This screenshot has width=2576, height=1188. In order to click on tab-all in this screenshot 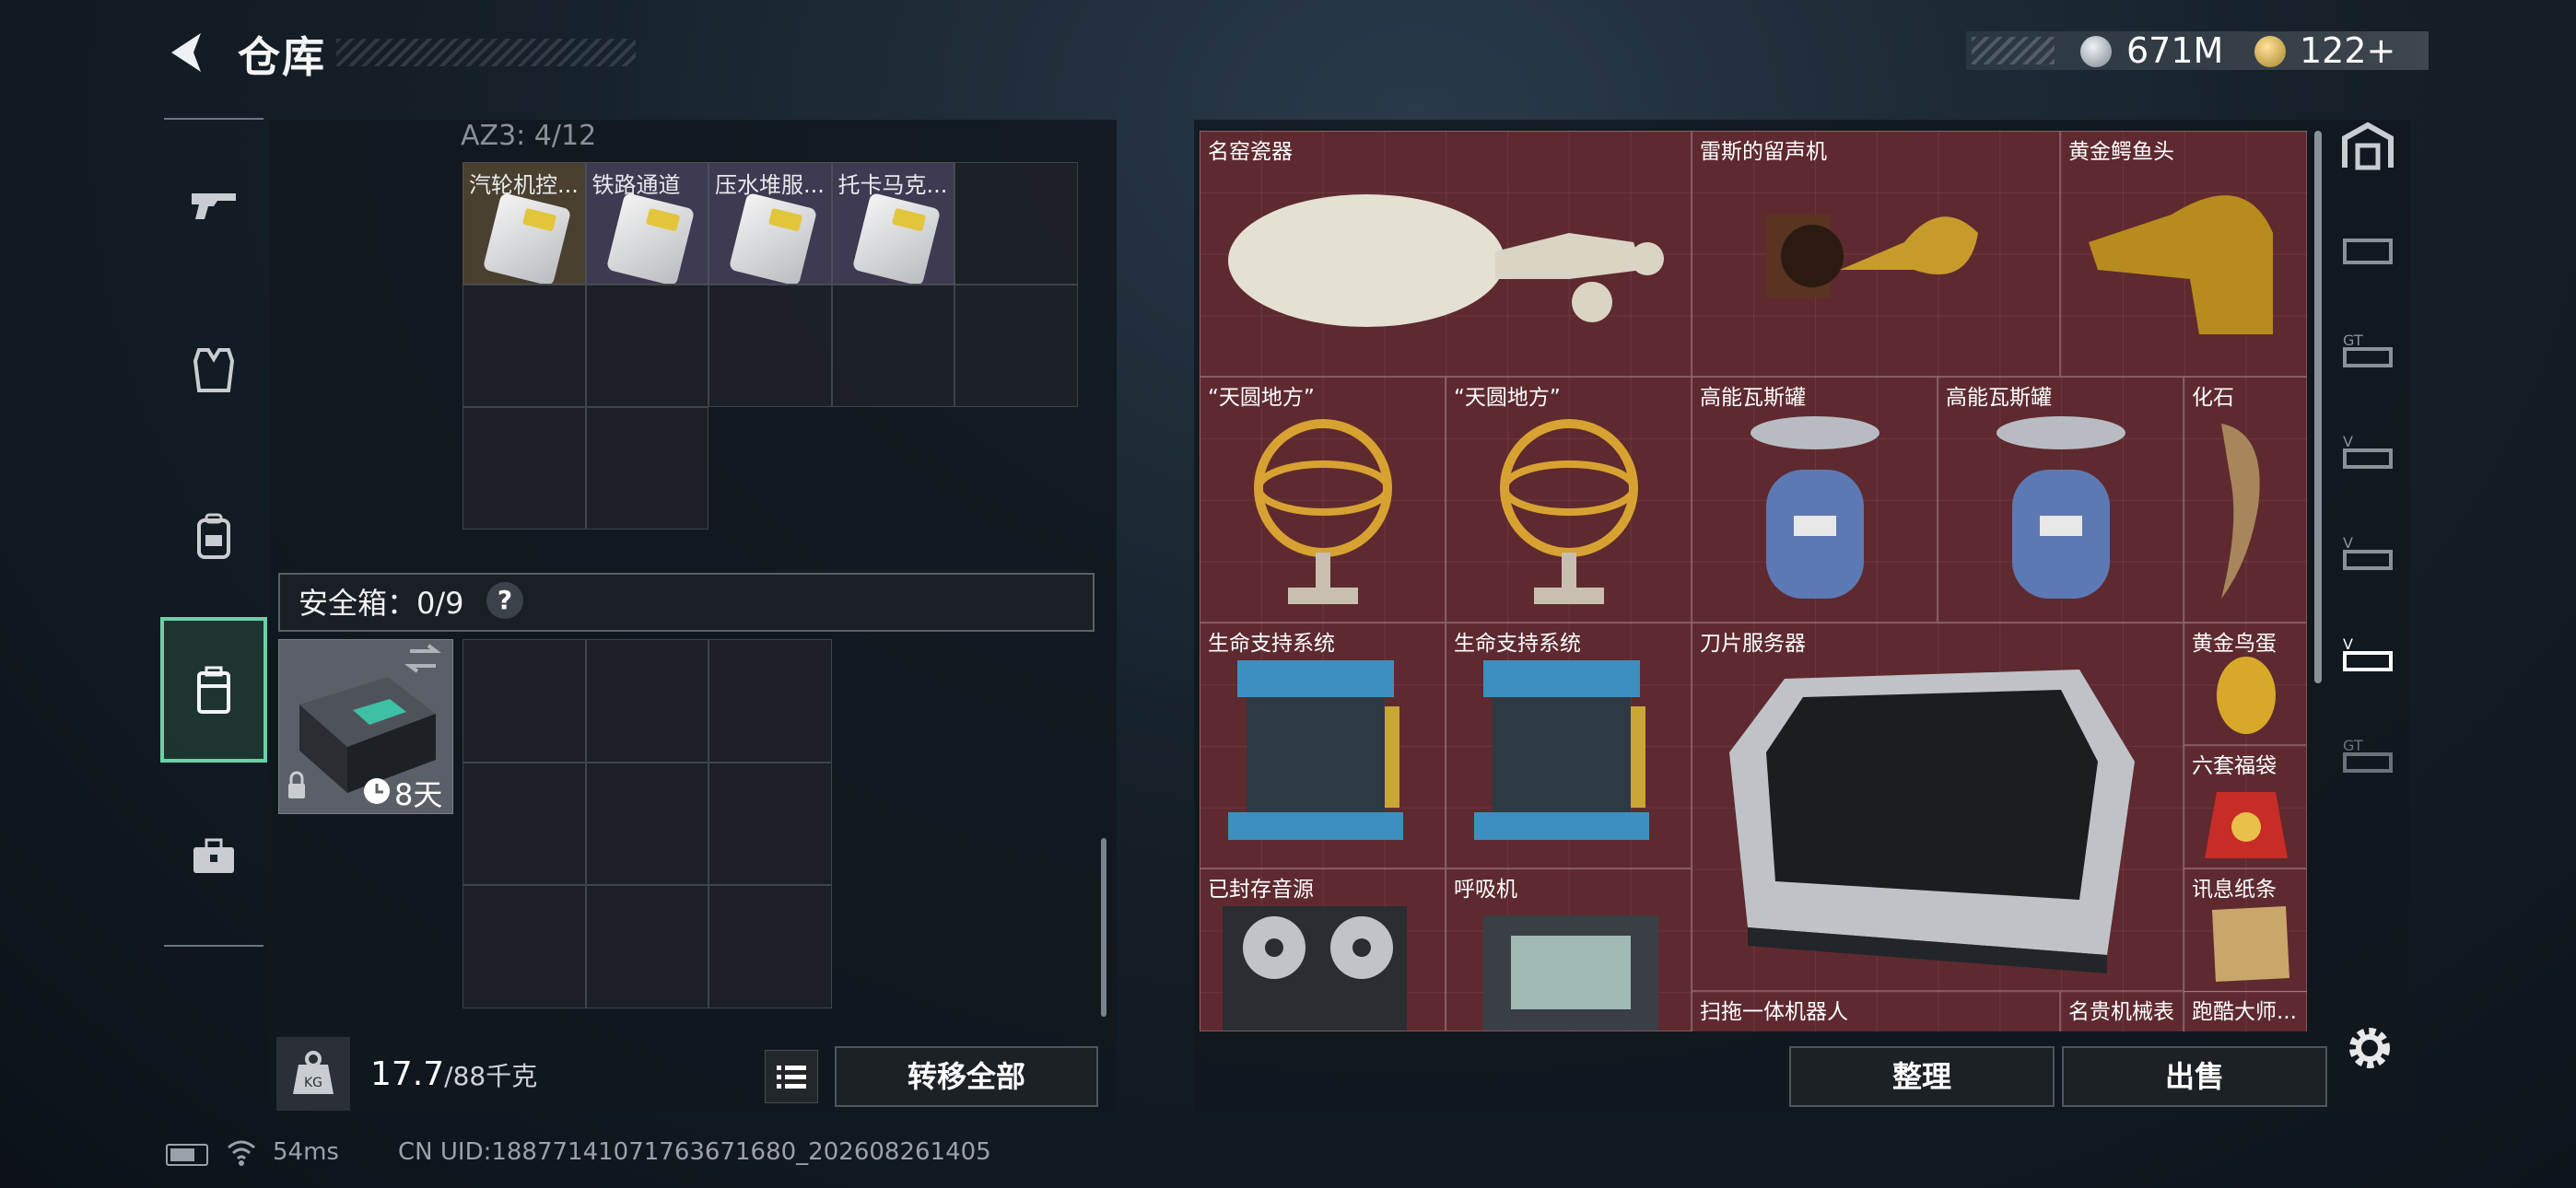, I will do `click(2367, 146)`.